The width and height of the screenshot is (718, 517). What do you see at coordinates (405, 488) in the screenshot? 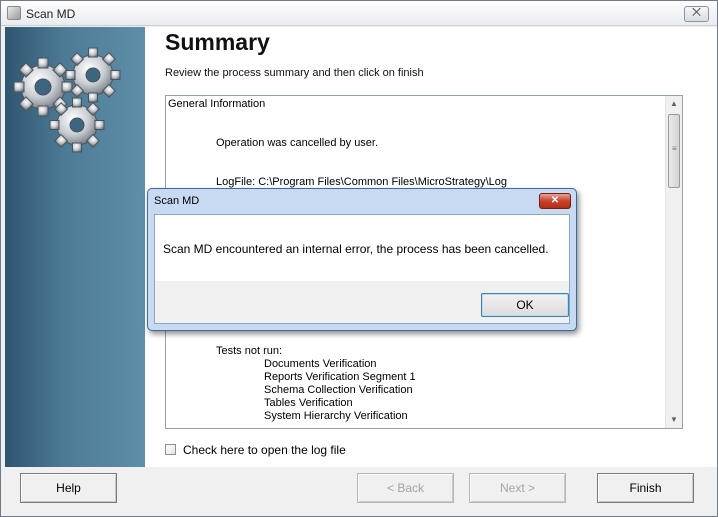
I see `back-button: < Back` at bounding box center [405, 488].